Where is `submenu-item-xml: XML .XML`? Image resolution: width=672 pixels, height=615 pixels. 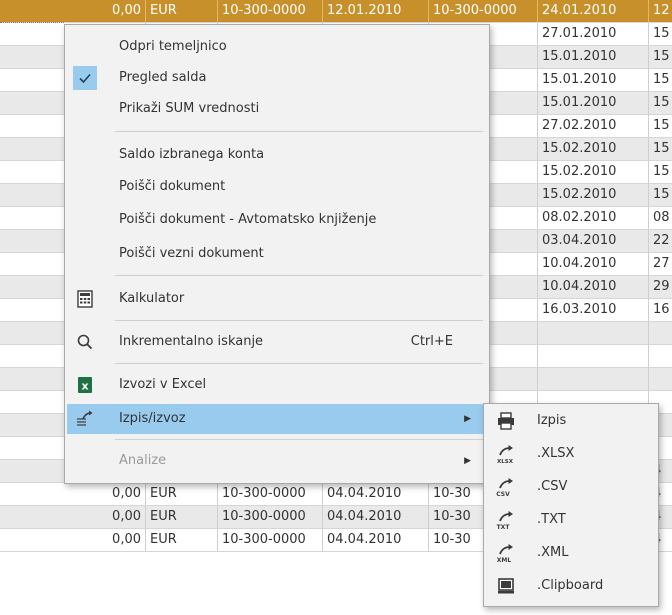 submenu-item-xml: XML .XML is located at coordinates (571, 553).